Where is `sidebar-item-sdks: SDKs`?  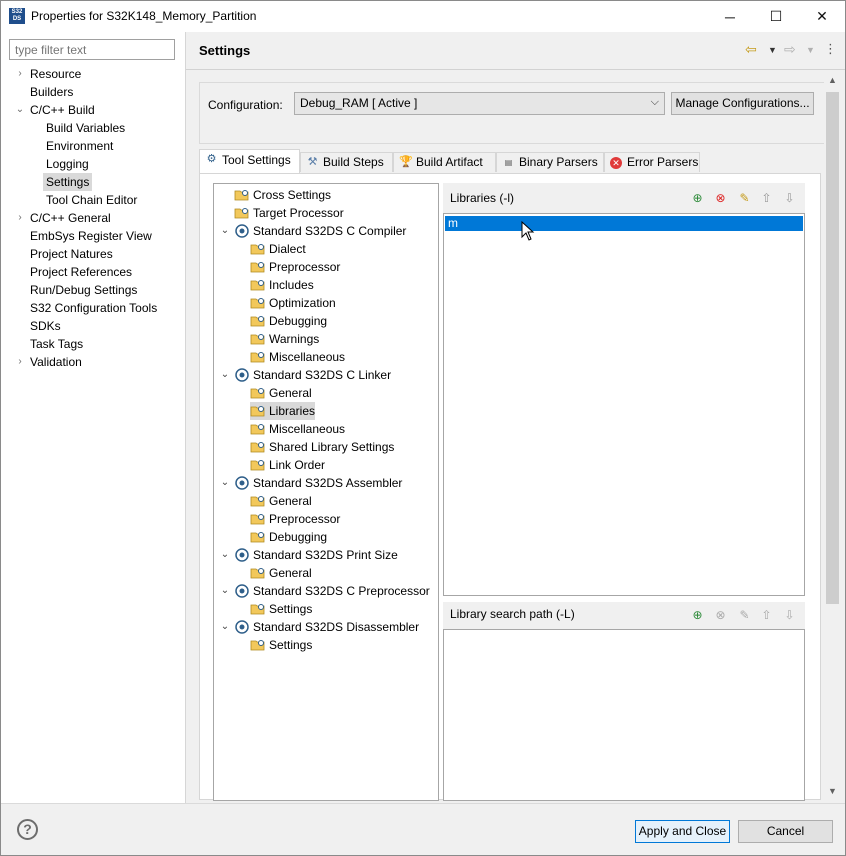
sidebar-item-sdks: SDKs is located at coordinates (45, 326).